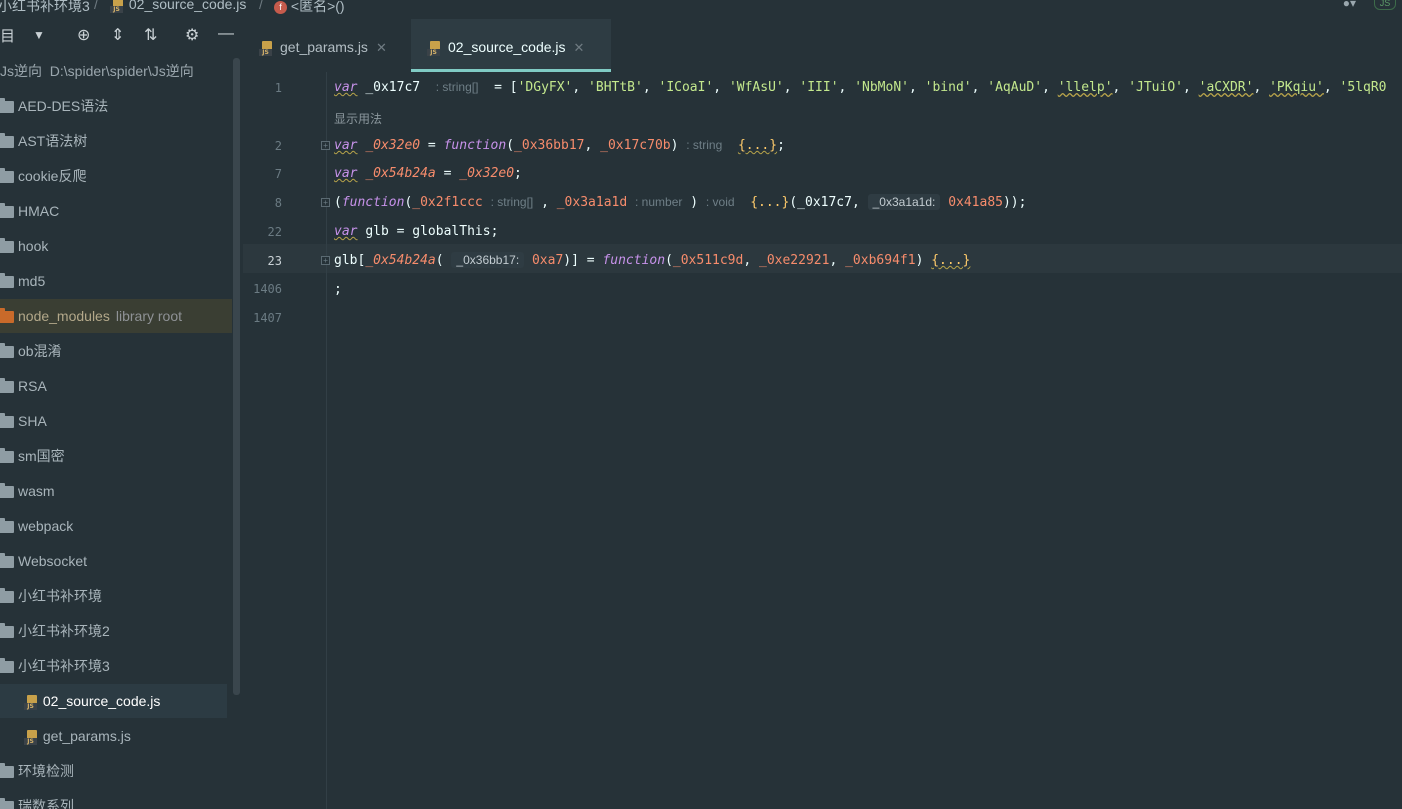 This screenshot has height=809, width=1402. What do you see at coordinates (116, 141) in the screenshot?
I see `tree-folder: AST语法树` at bounding box center [116, 141].